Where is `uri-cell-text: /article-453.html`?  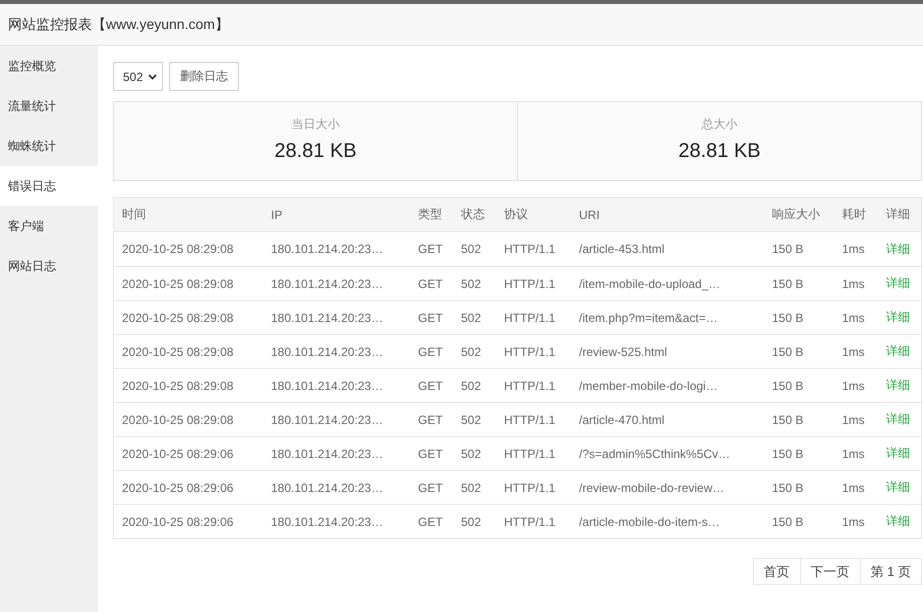 uri-cell-text: /article-453.html is located at coordinates (622, 249).